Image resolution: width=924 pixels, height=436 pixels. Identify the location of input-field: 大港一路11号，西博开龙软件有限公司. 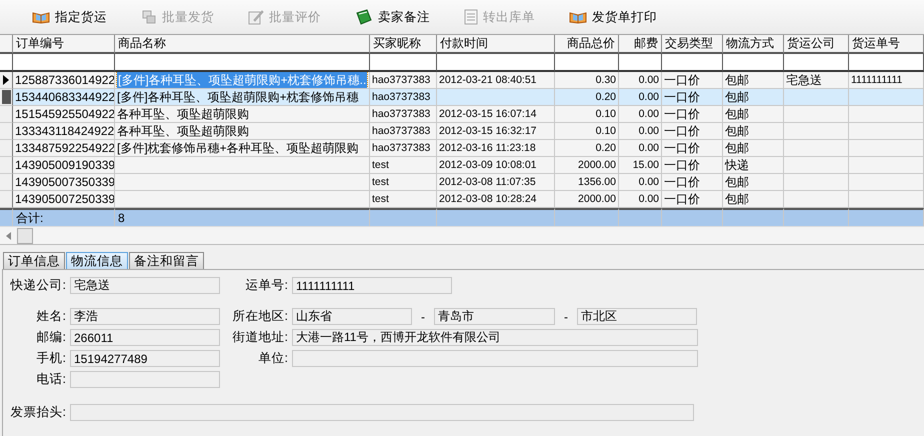
(495, 337).